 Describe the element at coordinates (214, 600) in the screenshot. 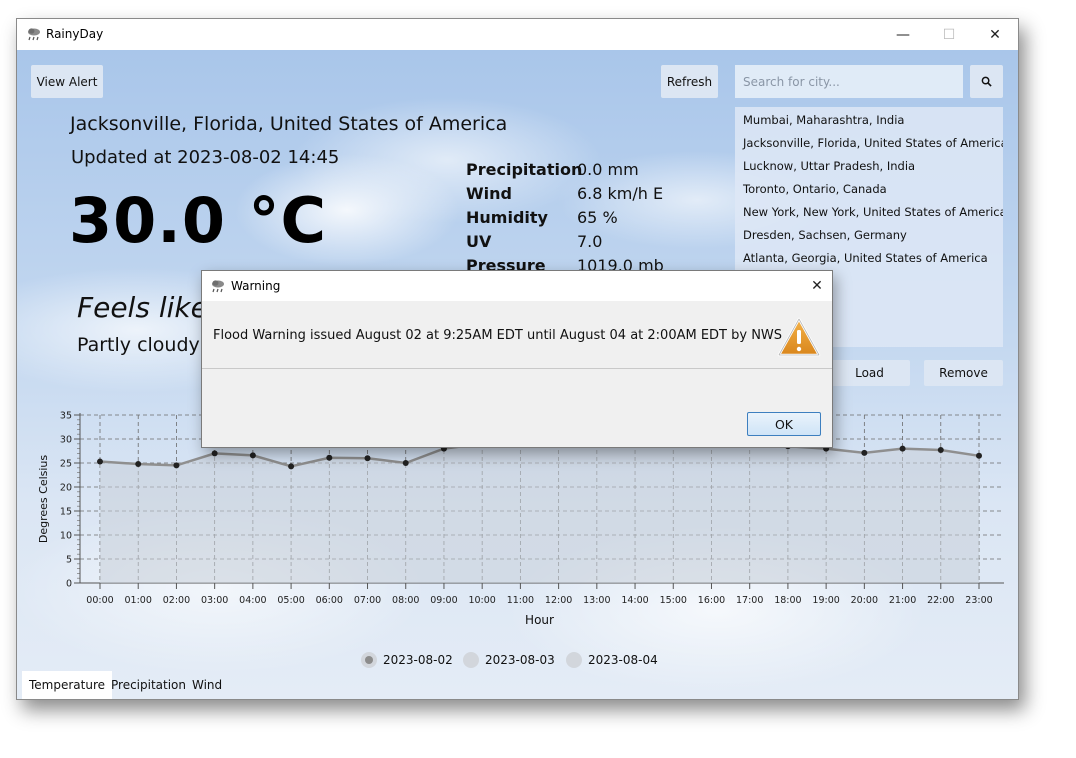

I see `x-tick-label: 03:00` at that location.